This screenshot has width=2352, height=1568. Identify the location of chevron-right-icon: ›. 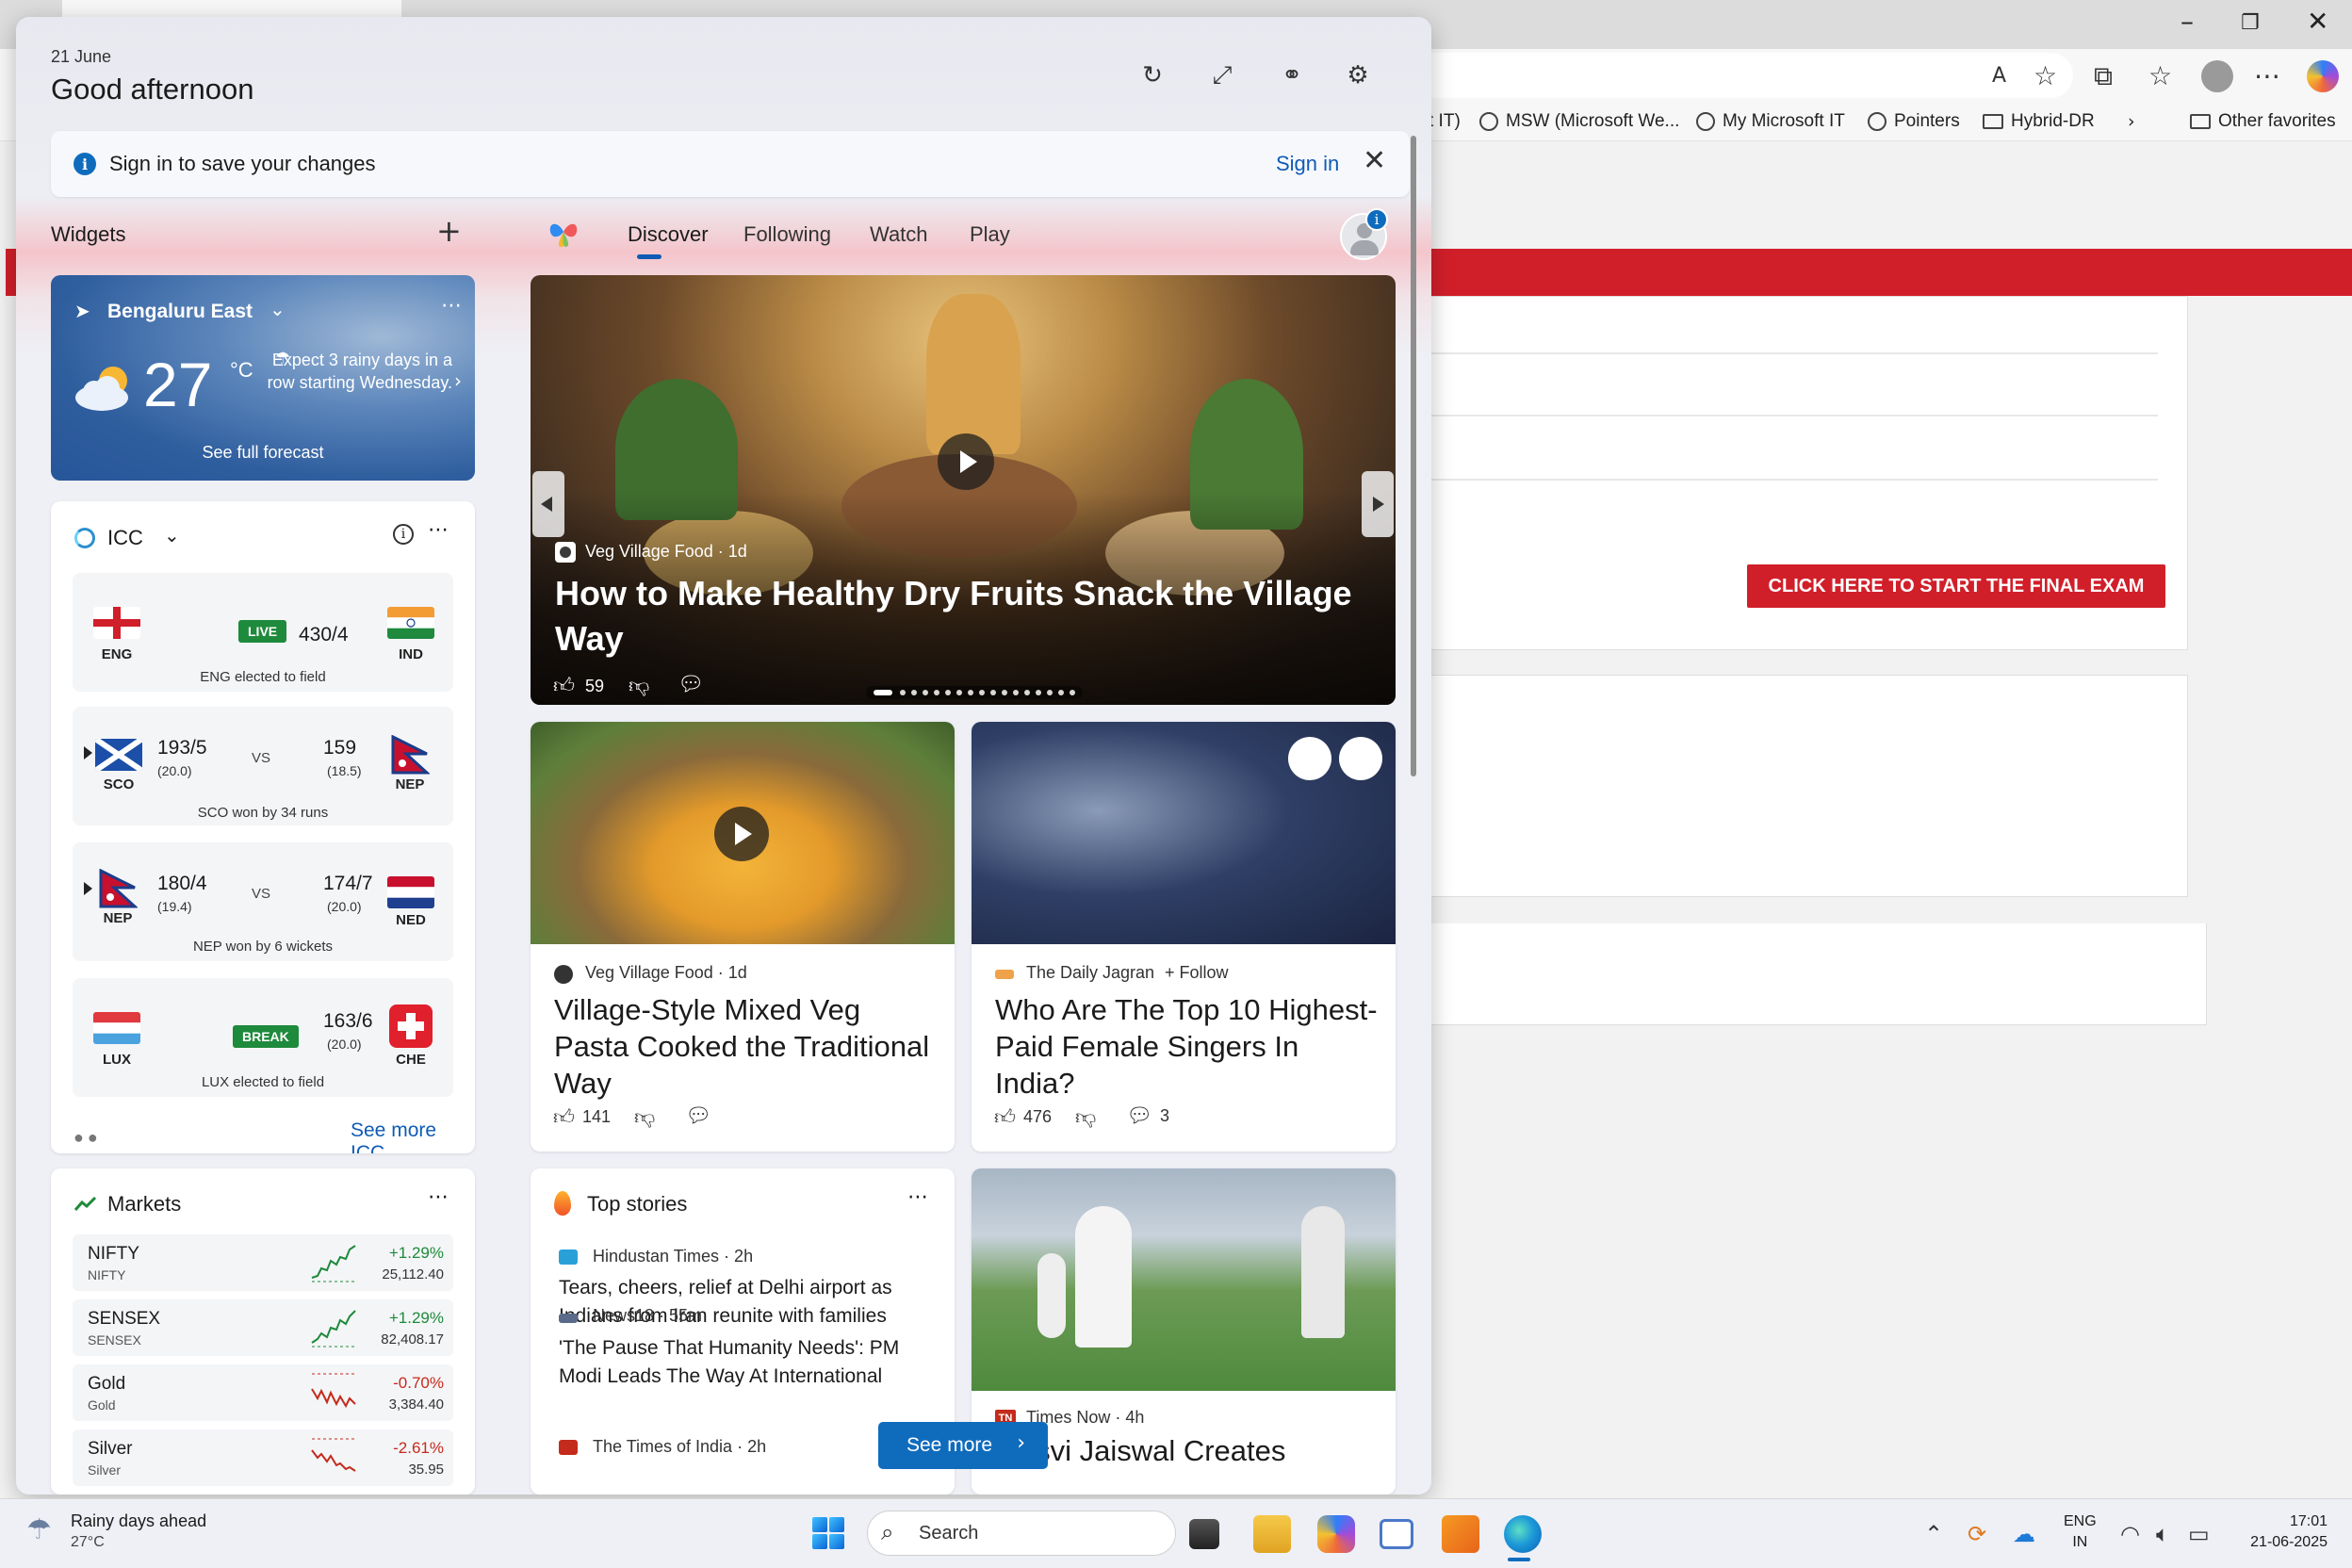
(2131, 122).